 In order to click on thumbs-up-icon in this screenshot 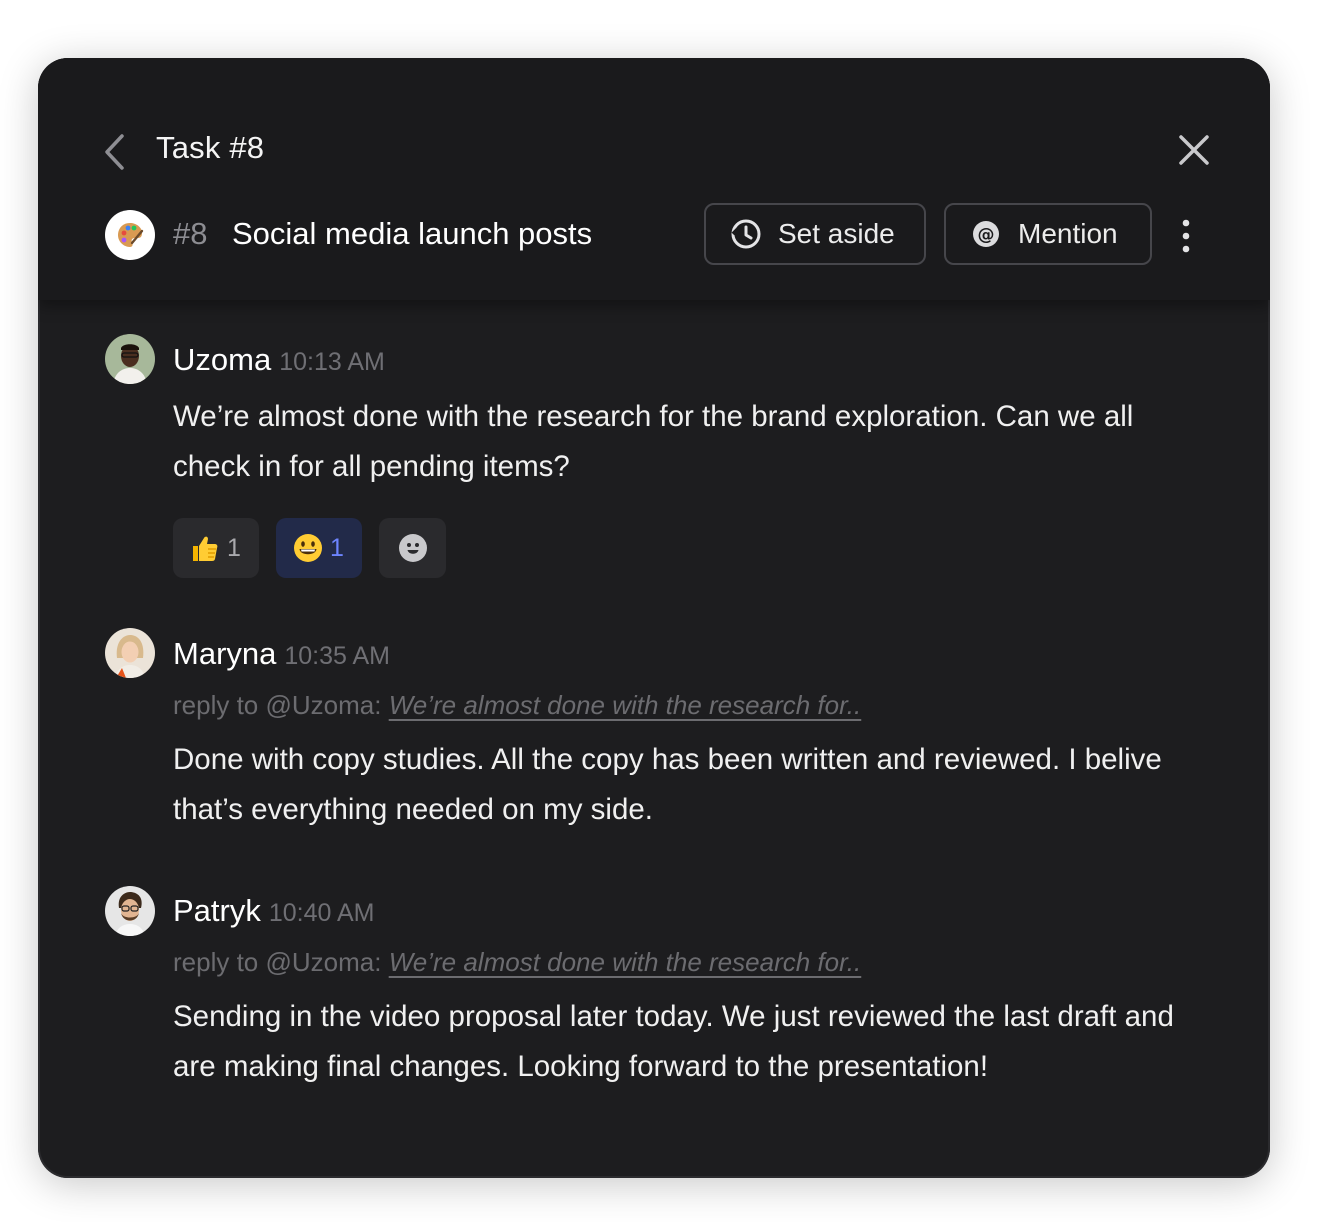, I will do `click(205, 548)`.